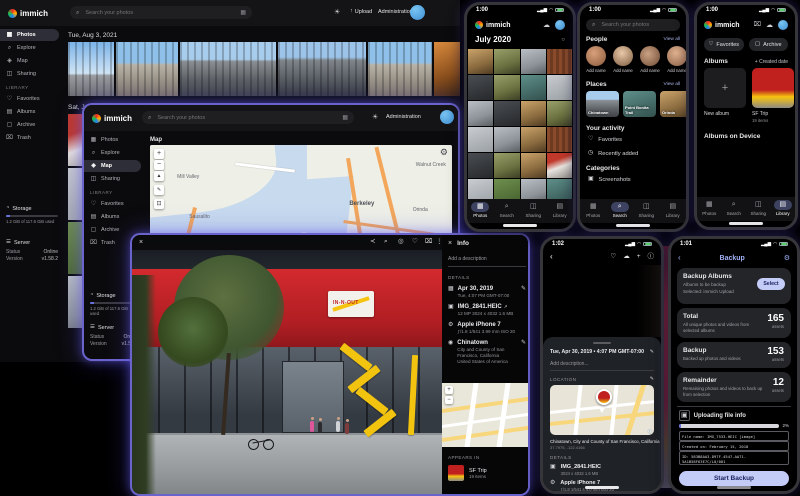  Describe the element at coordinates (609, 179) in the screenshot. I see `screenshots-row: ▣ Screenshots` at that location.